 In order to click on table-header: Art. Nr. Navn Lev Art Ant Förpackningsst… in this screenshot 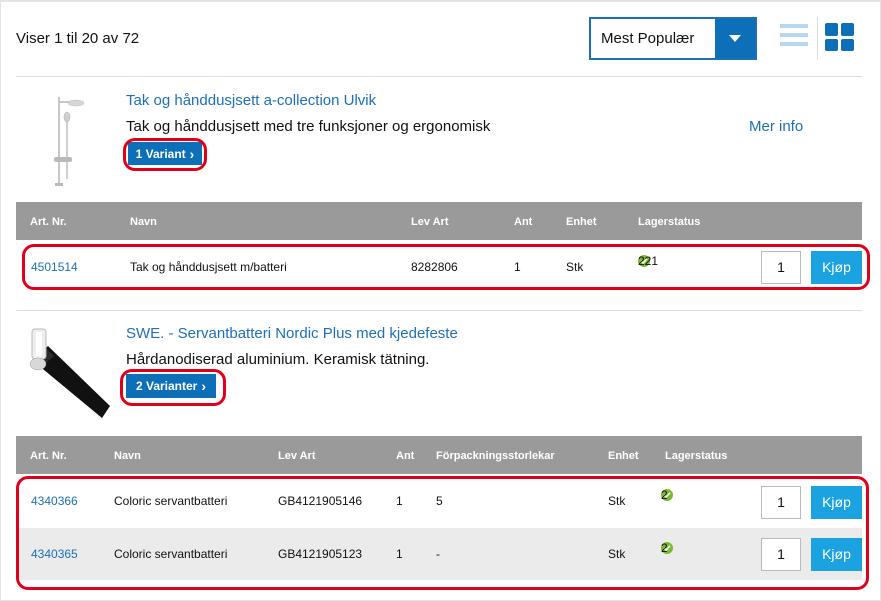, I will do `click(439, 455)`.